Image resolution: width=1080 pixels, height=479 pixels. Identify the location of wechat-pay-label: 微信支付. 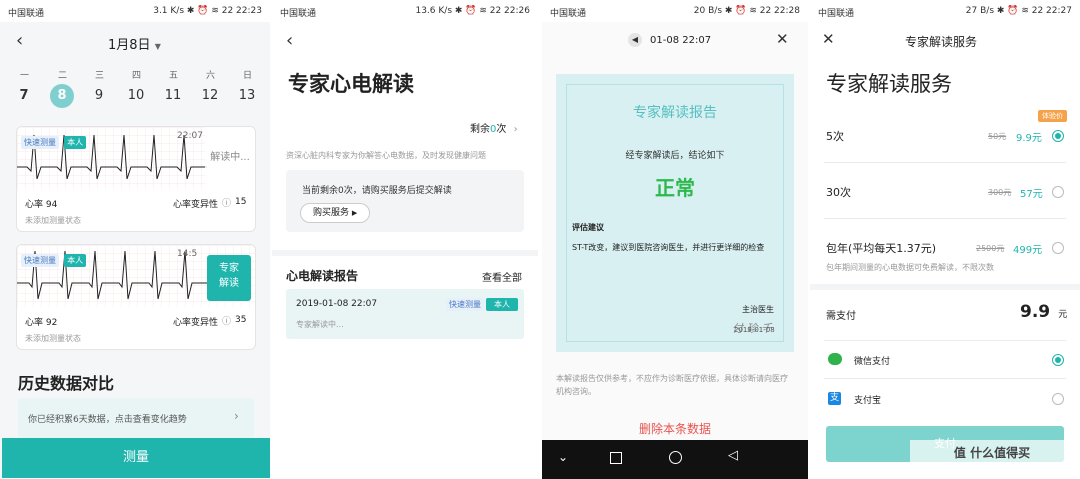
(872, 360).